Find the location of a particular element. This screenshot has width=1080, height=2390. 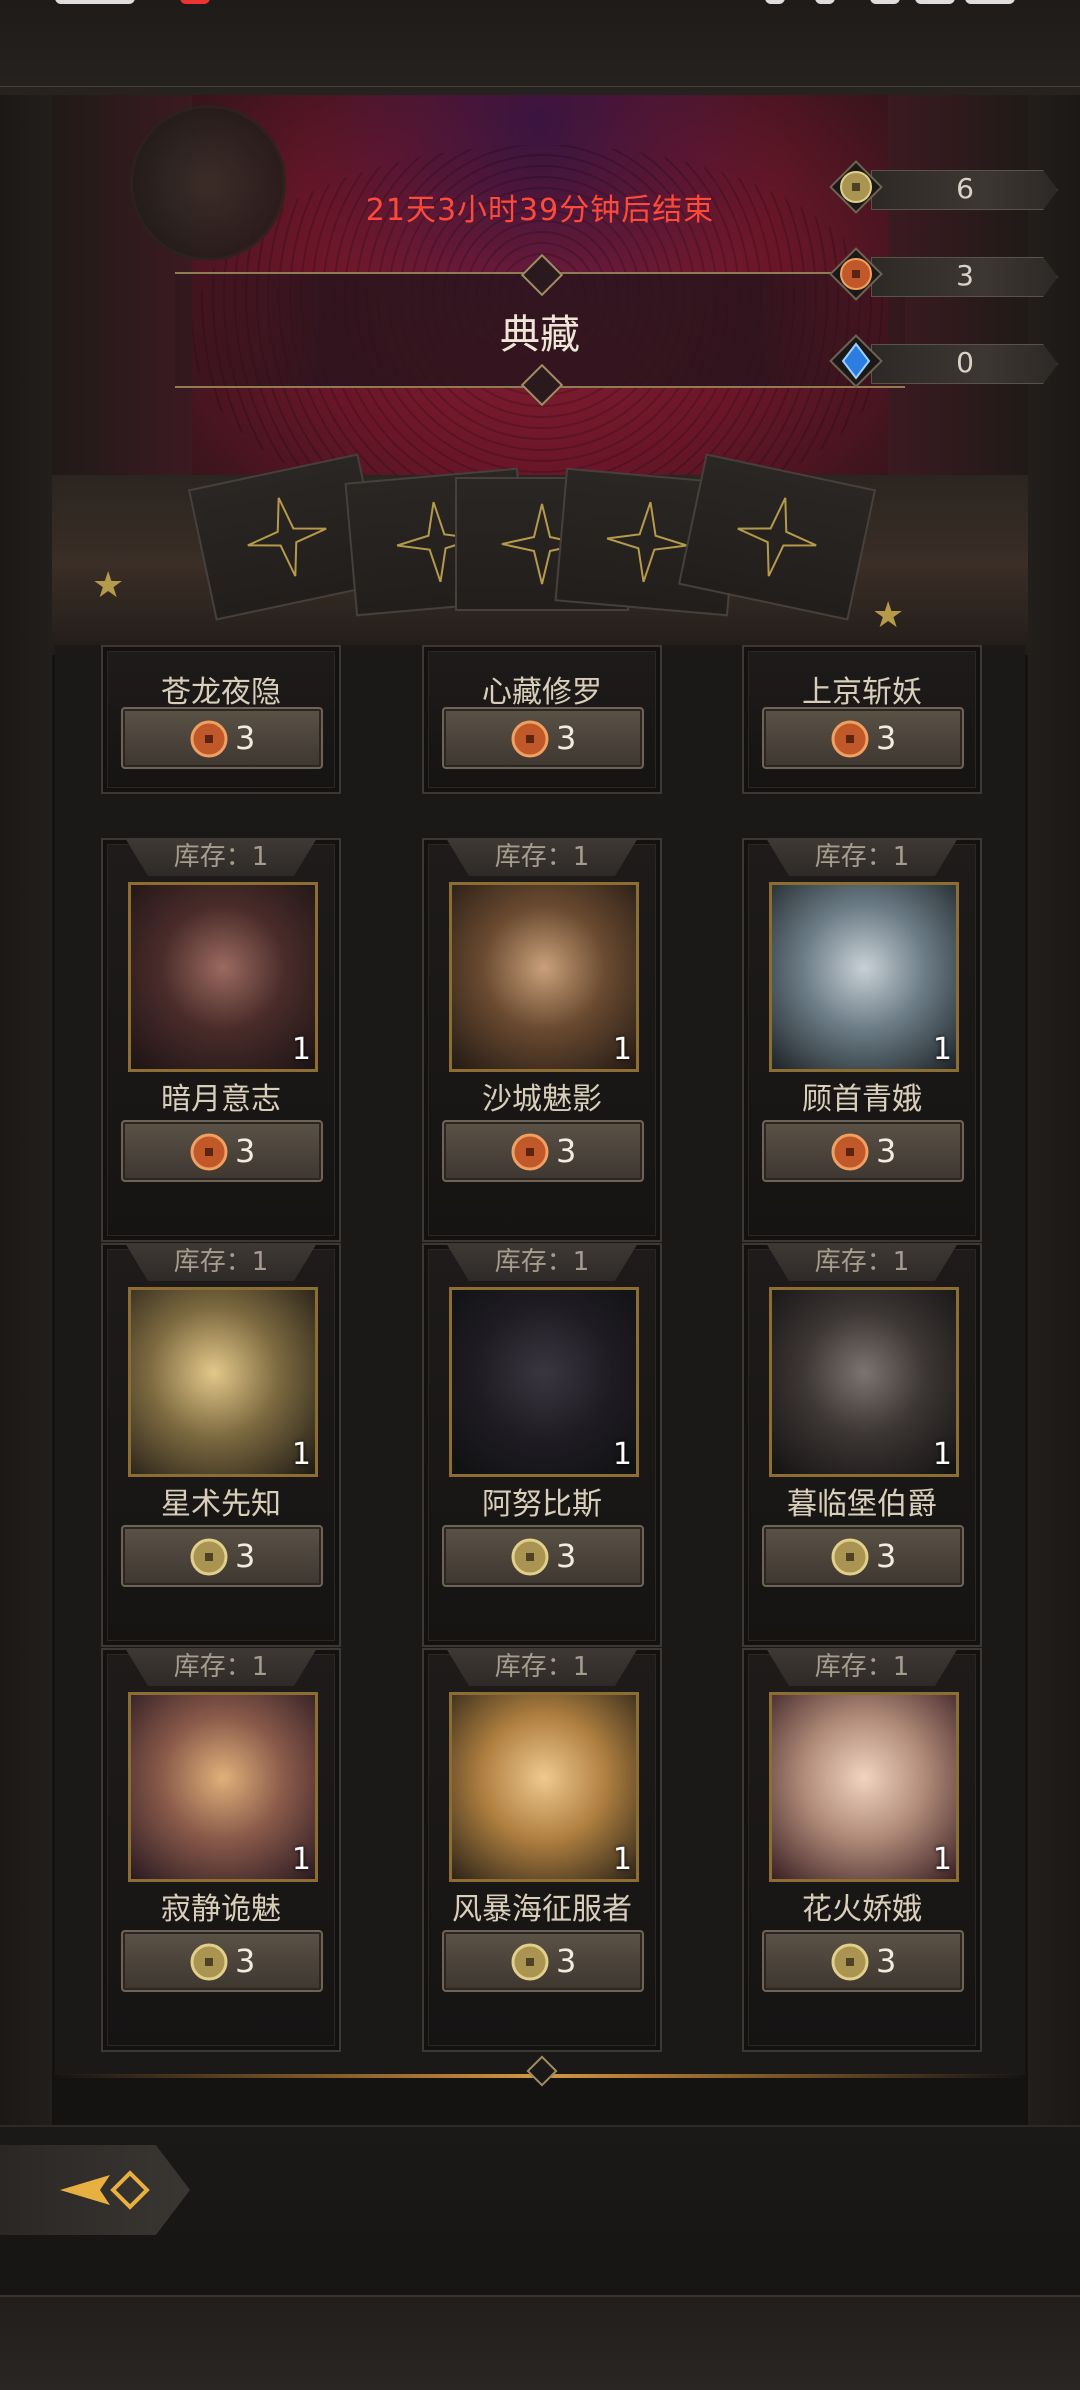

status-bar-time is located at coordinates (95, 2).